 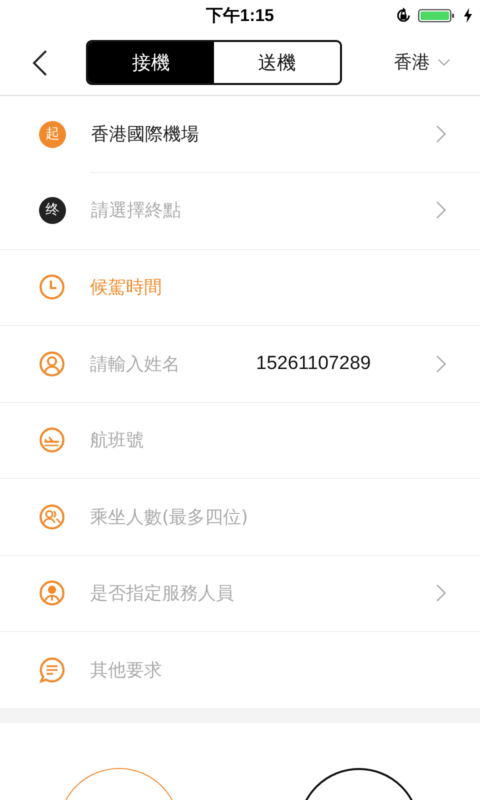 I want to click on two-people-icon, so click(x=52, y=517).